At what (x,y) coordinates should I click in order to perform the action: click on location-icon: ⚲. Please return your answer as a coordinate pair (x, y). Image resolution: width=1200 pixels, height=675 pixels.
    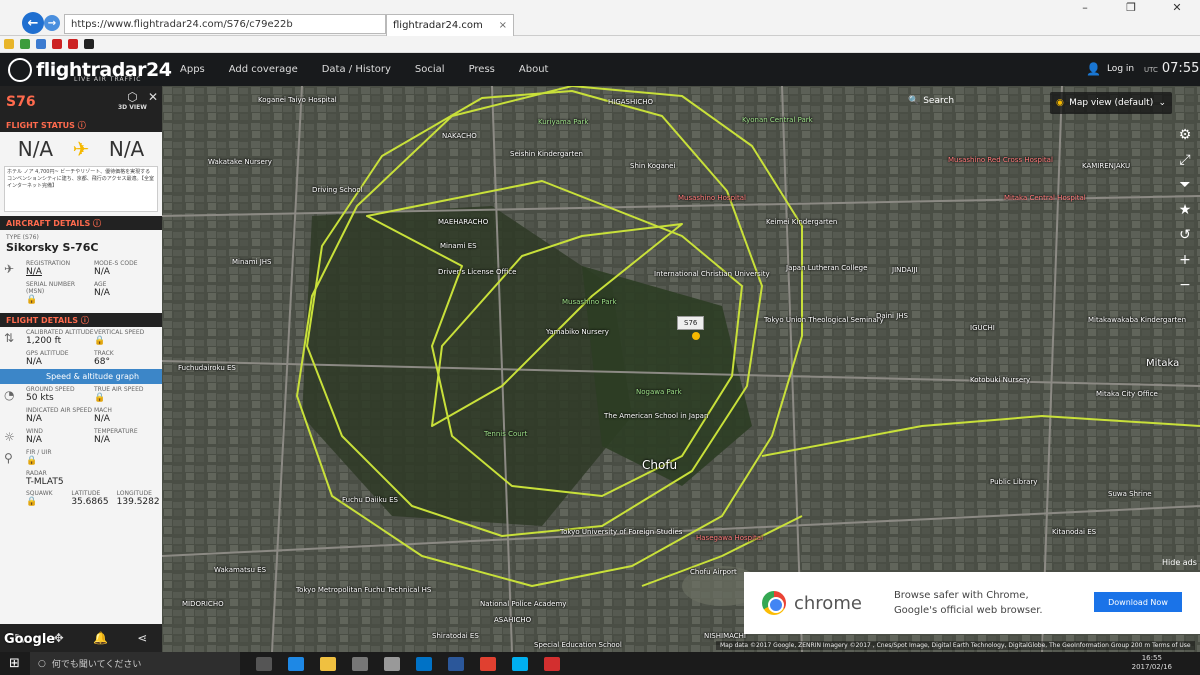
    Looking at the image, I should click on (8, 458).